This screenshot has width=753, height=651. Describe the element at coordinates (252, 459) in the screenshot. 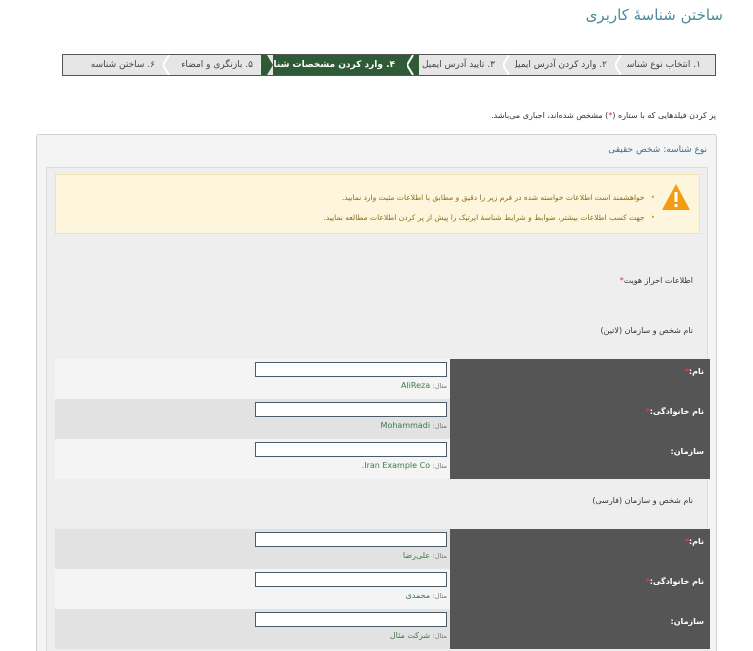

I see `field-cell: مثال: Iran Example Co.` at that location.